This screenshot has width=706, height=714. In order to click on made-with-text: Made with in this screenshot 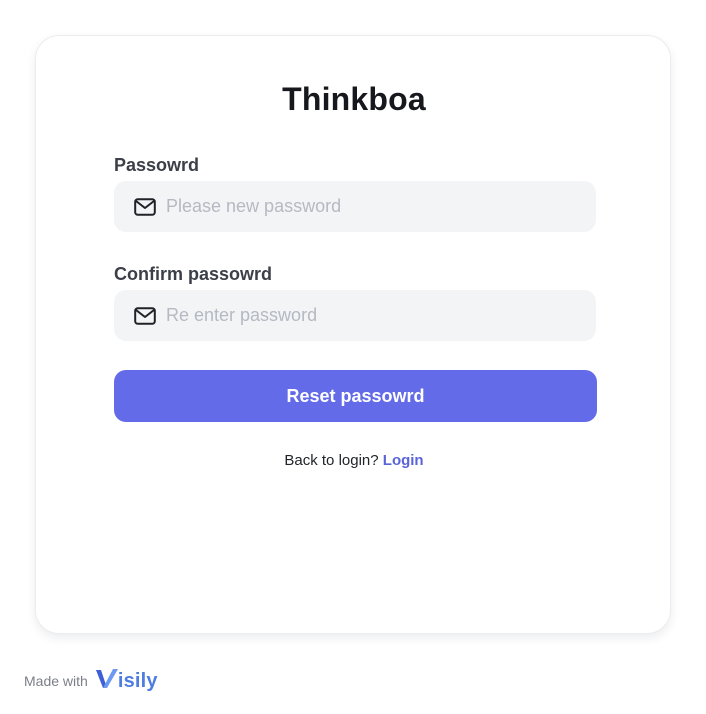, I will do `click(56, 681)`.